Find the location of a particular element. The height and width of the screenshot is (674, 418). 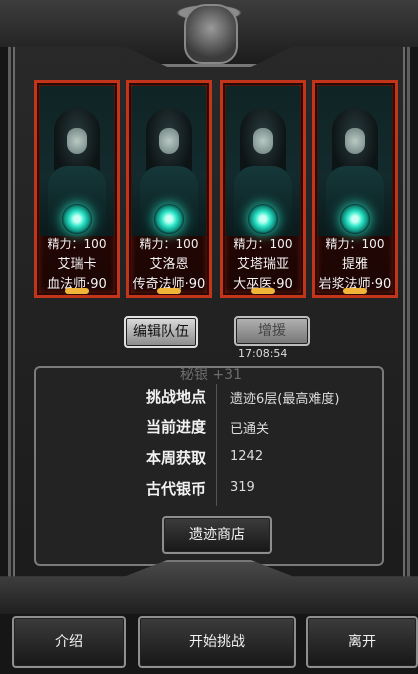

progress-label: 当前进度 is located at coordinates (175, 427).